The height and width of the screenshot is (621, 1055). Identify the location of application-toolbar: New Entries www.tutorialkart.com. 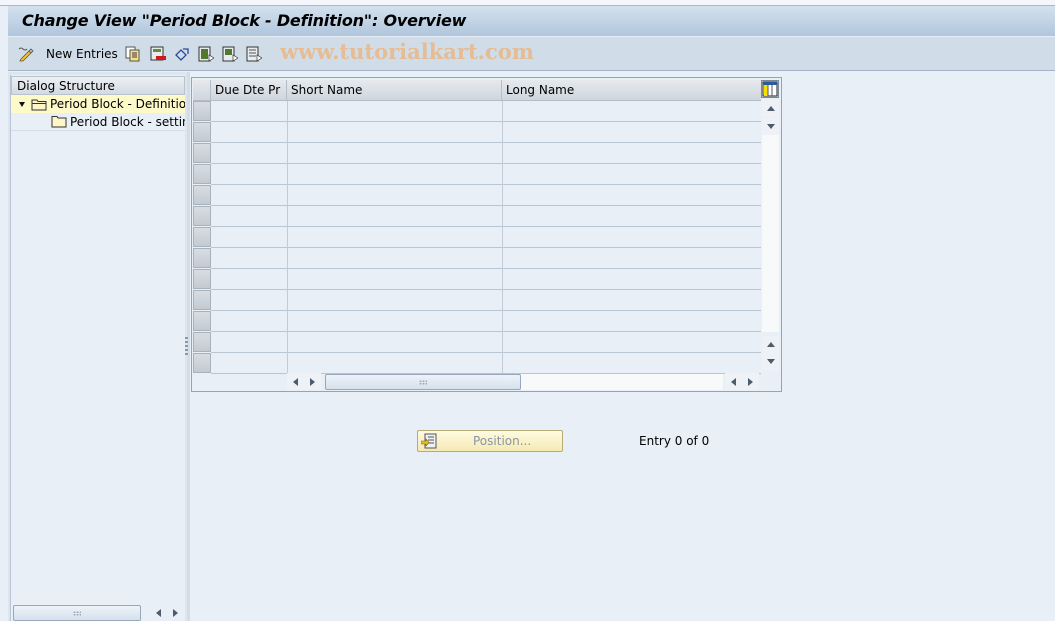
(531, 54).